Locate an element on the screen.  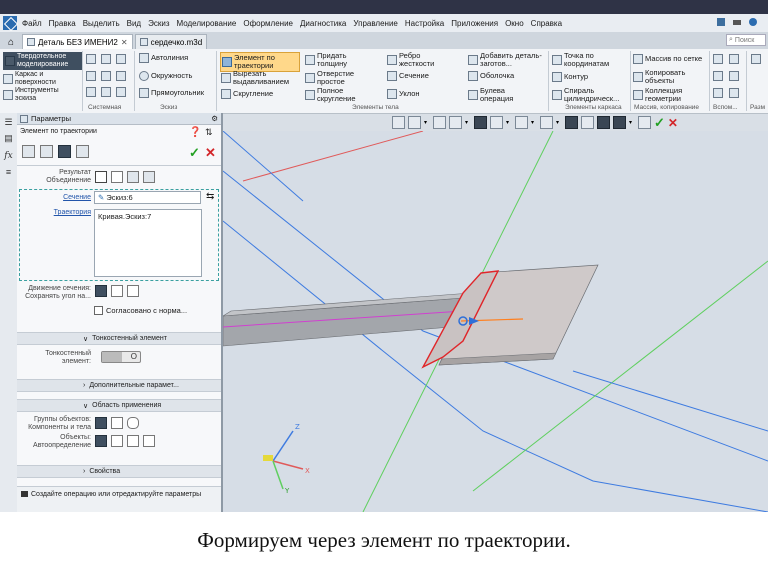
autoline-button: Автолиния is located at coordinates (163, 58).